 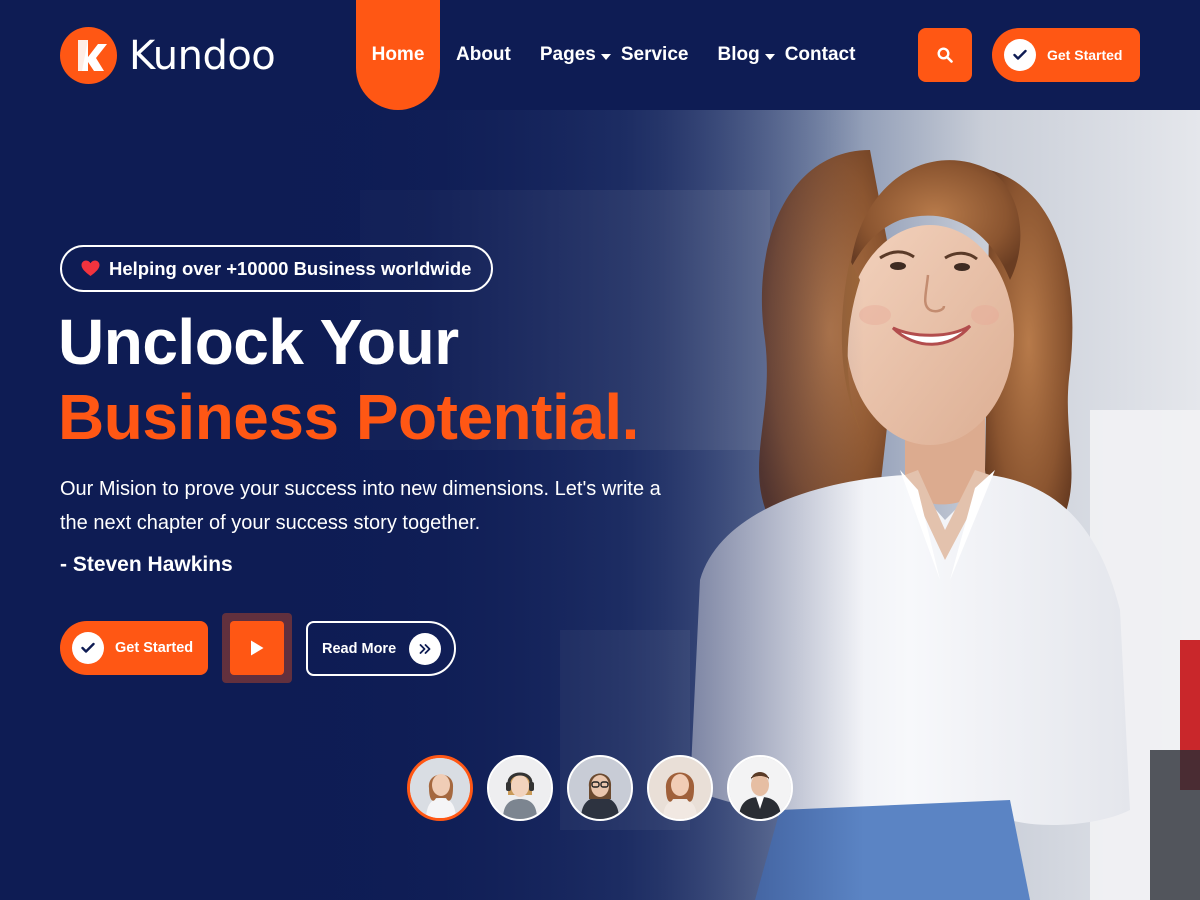 What do you see at coordinates (258, 342) in the screenshot?
I see `hero-headline-line1: Unclock Your` at bounding box center [258, 342].